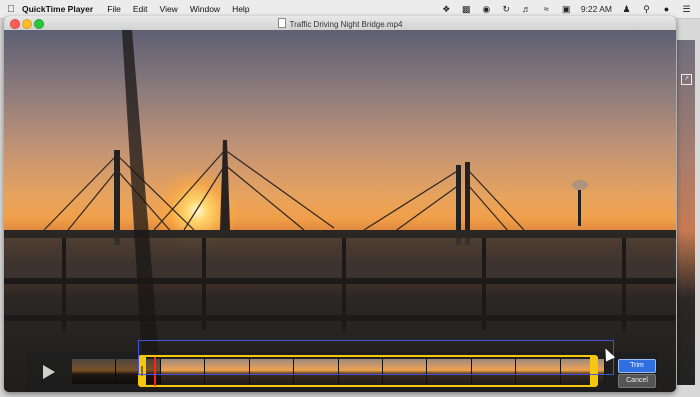 The width and height of the screenshot is (700, 397). I want to click on cancel-button: Cancel, so click(637, 381).